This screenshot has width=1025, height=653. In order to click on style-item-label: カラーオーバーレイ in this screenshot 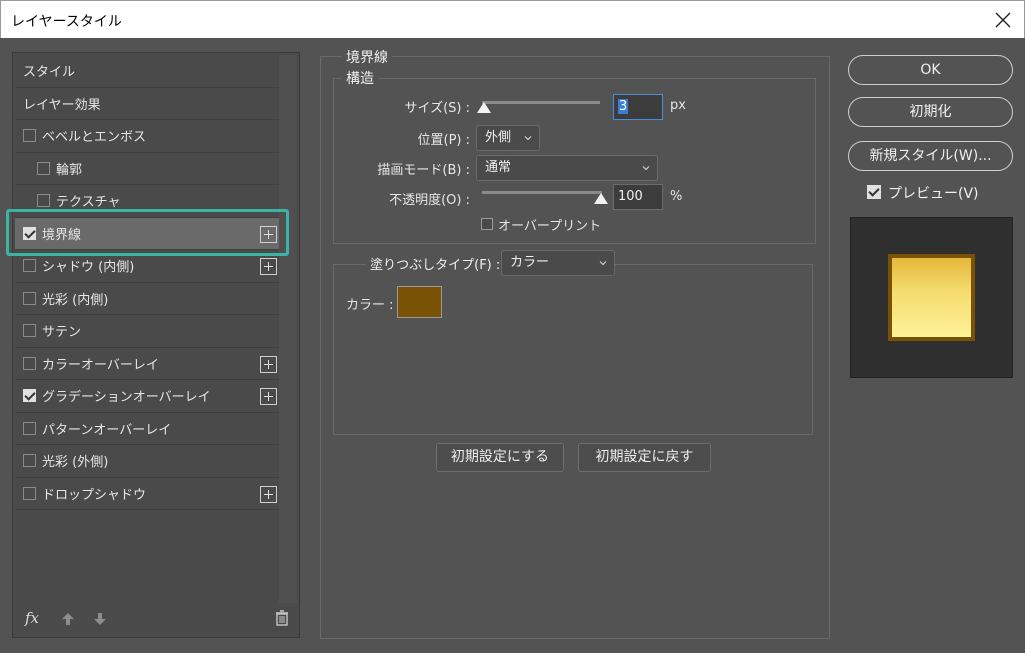, I will do `click(100, 365)`.